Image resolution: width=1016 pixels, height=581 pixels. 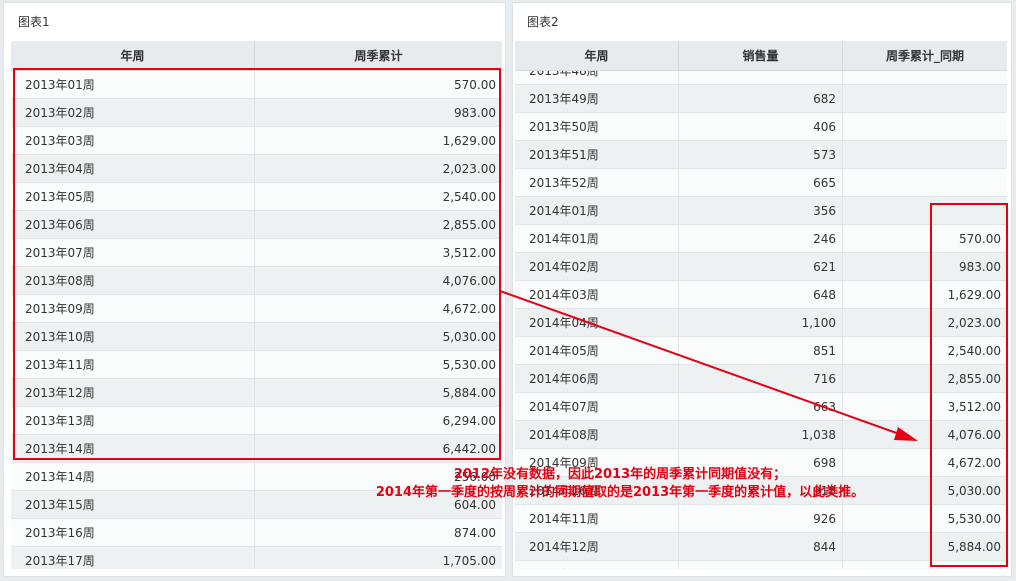 I want to click on table-cell: 926, so click(x=761, y=518).